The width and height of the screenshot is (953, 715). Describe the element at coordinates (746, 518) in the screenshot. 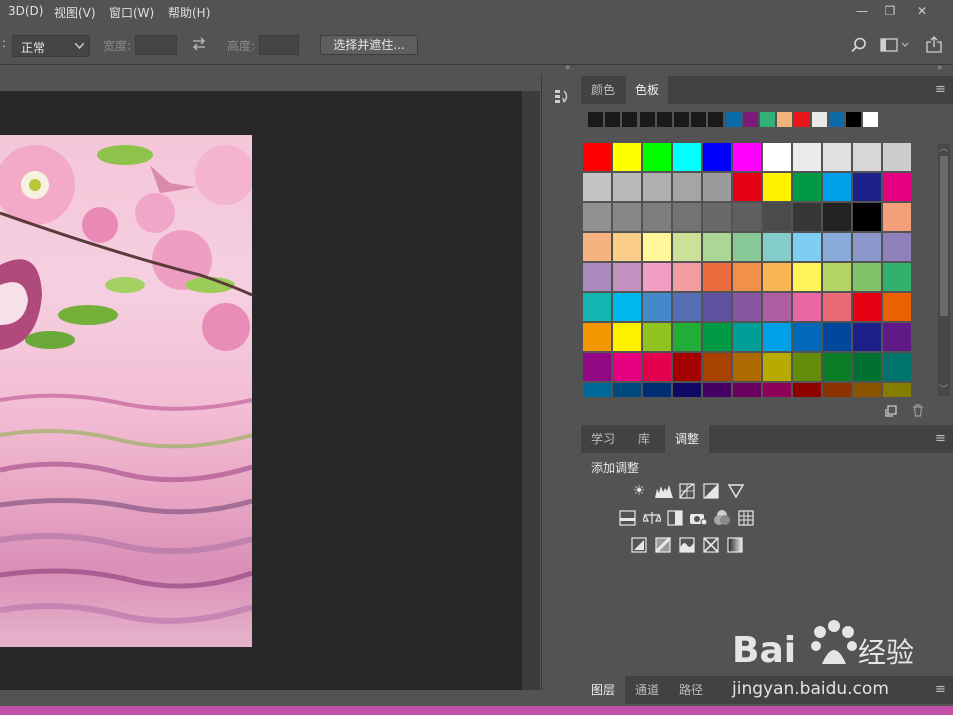

I see `color-lookup-icon` at that location.